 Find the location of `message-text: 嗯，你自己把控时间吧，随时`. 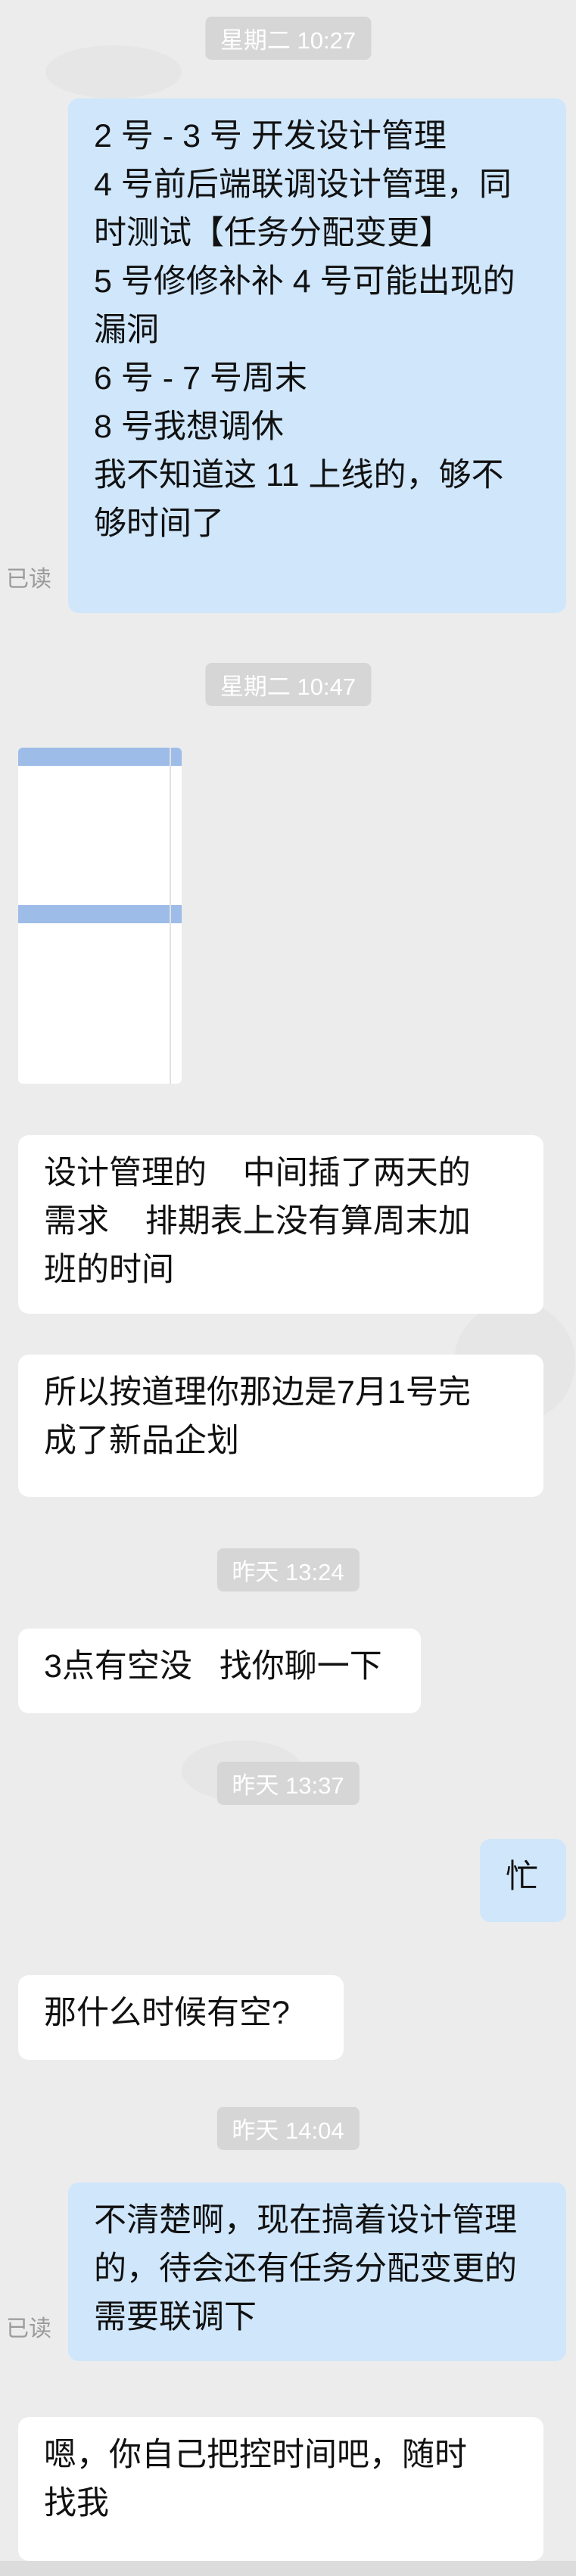

message-text: 嗯，你自己把控时间吧，随时 is located at coordinates (256, 2455).